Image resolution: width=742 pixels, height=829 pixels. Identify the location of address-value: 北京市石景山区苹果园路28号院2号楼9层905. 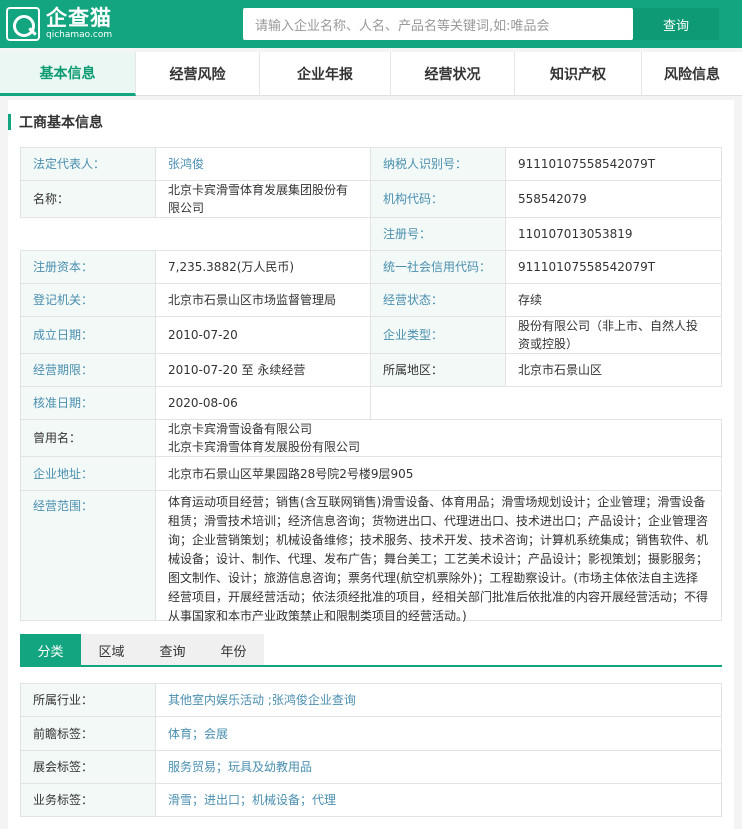
(438, 473).